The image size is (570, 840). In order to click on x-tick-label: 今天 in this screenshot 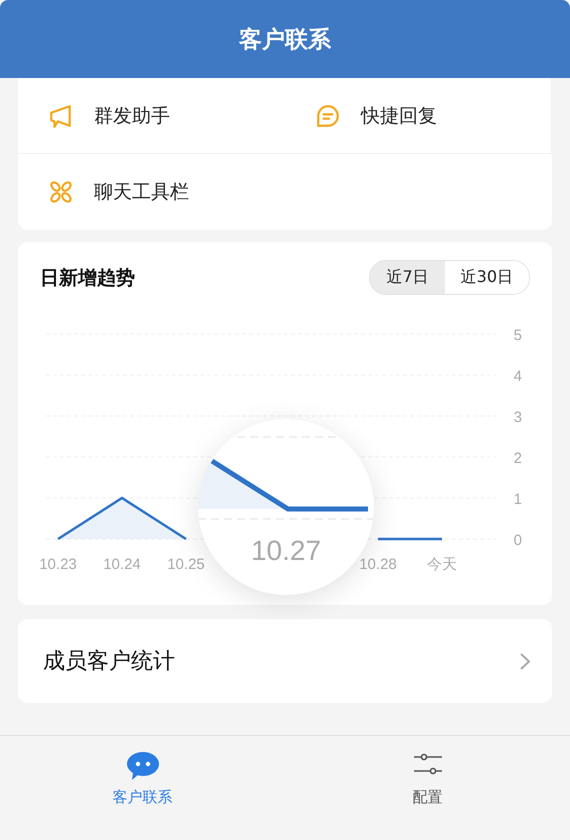, I will do `click(442, 564)`.